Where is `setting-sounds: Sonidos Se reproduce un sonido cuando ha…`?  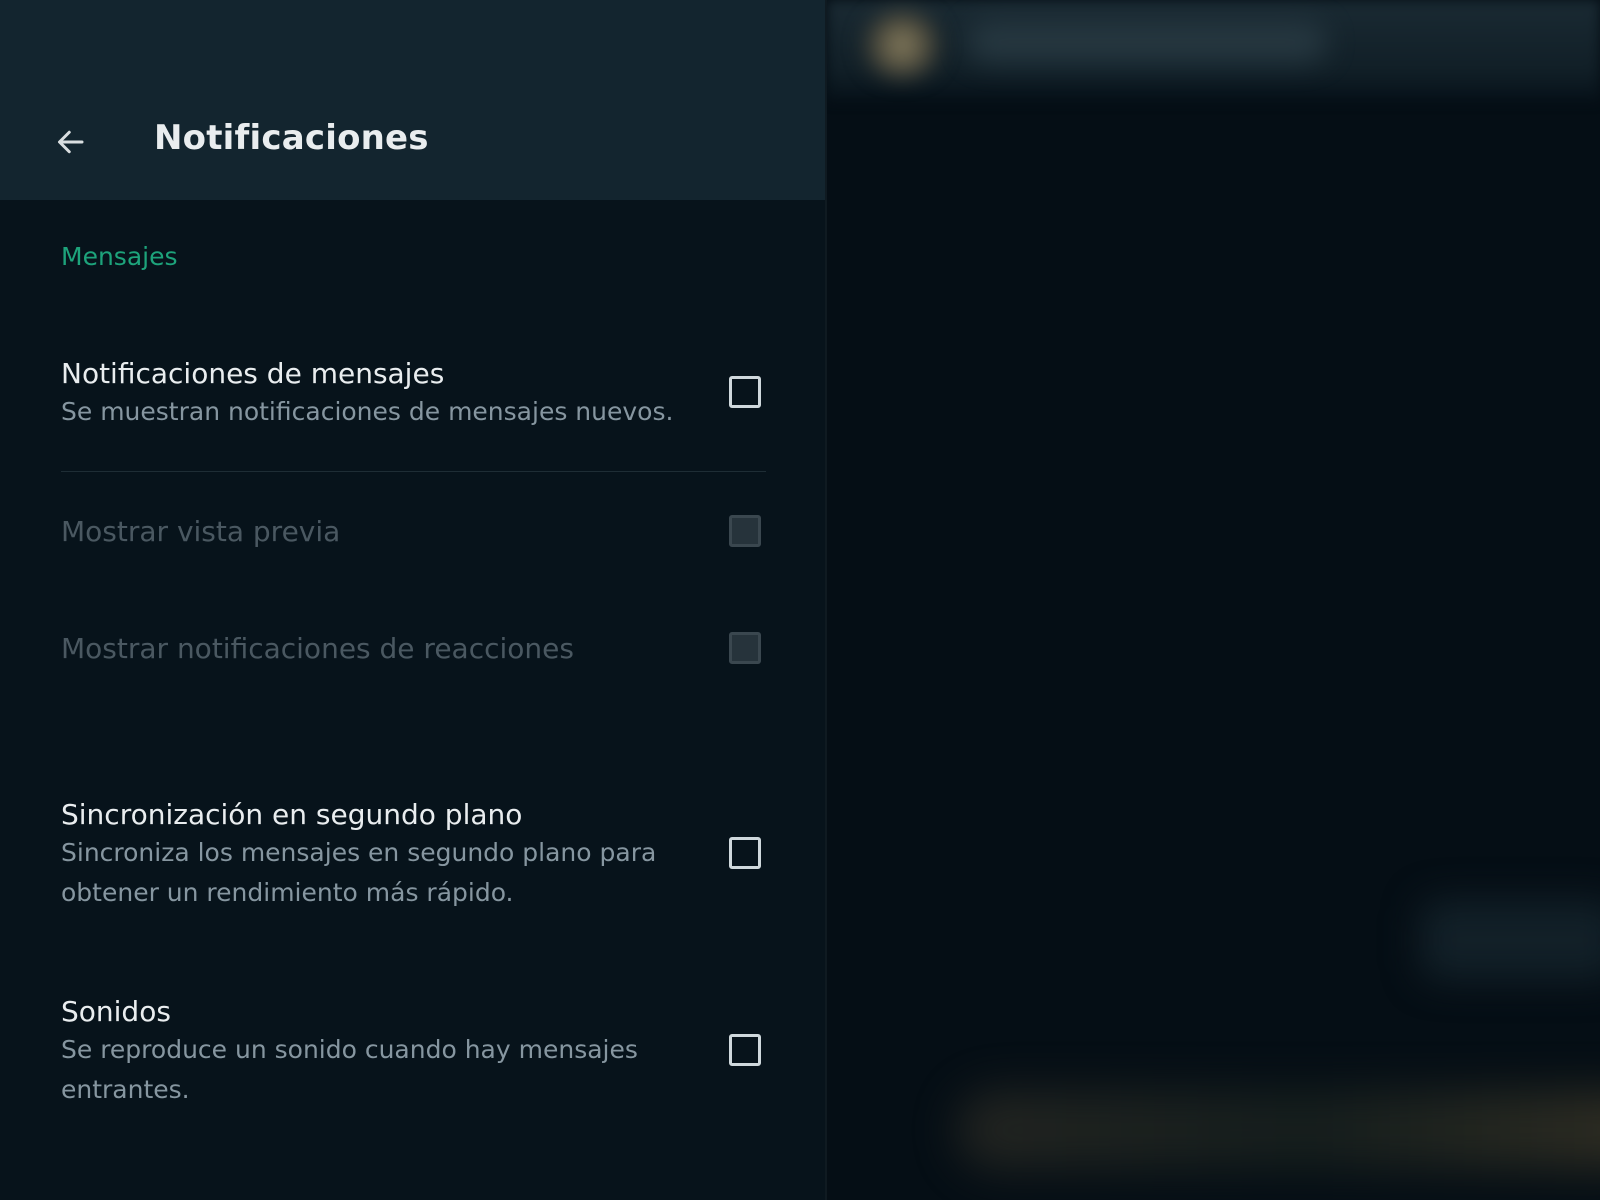 setting-sounds: Sonidos Se reproduce un sonido cuando ha… is located at coordinates (414, 1052).